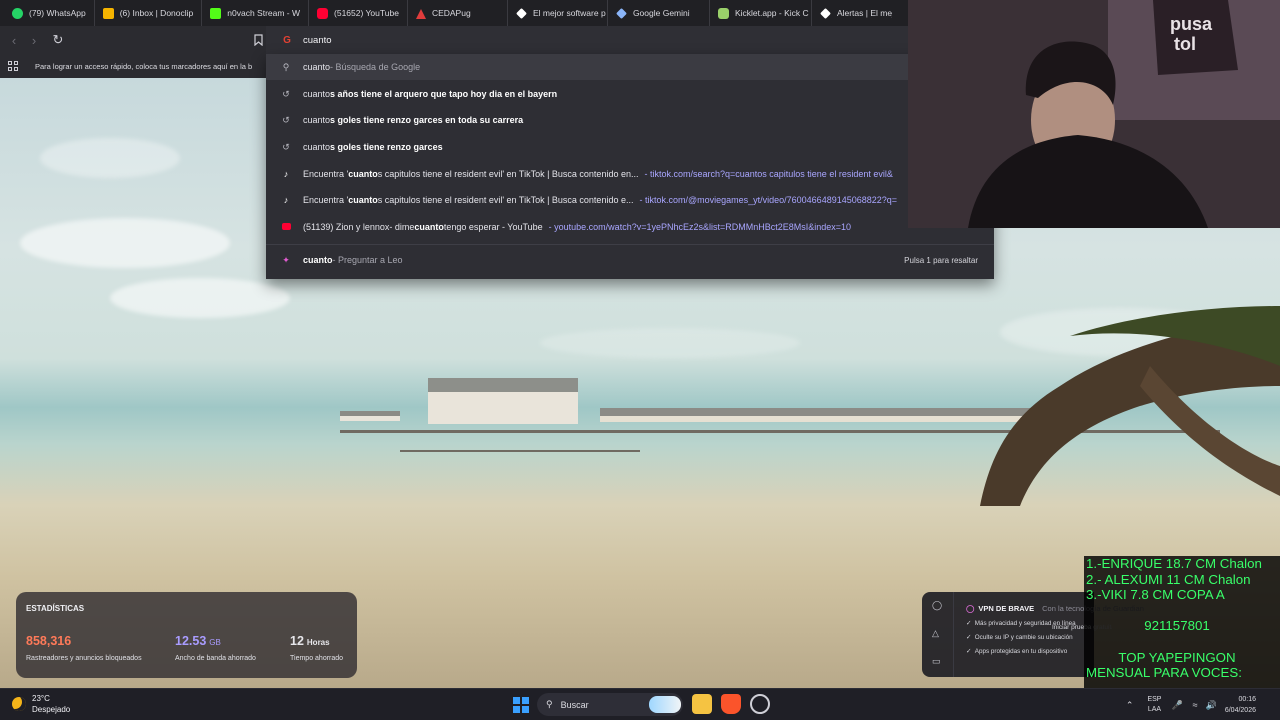 Image resolution: width=1280 pixels, height=720 pixels. What do you see at coordinates (1211, 705) in the screenshot?
I see `volume-icon: 🔊` at bounding box center [1211, 705].